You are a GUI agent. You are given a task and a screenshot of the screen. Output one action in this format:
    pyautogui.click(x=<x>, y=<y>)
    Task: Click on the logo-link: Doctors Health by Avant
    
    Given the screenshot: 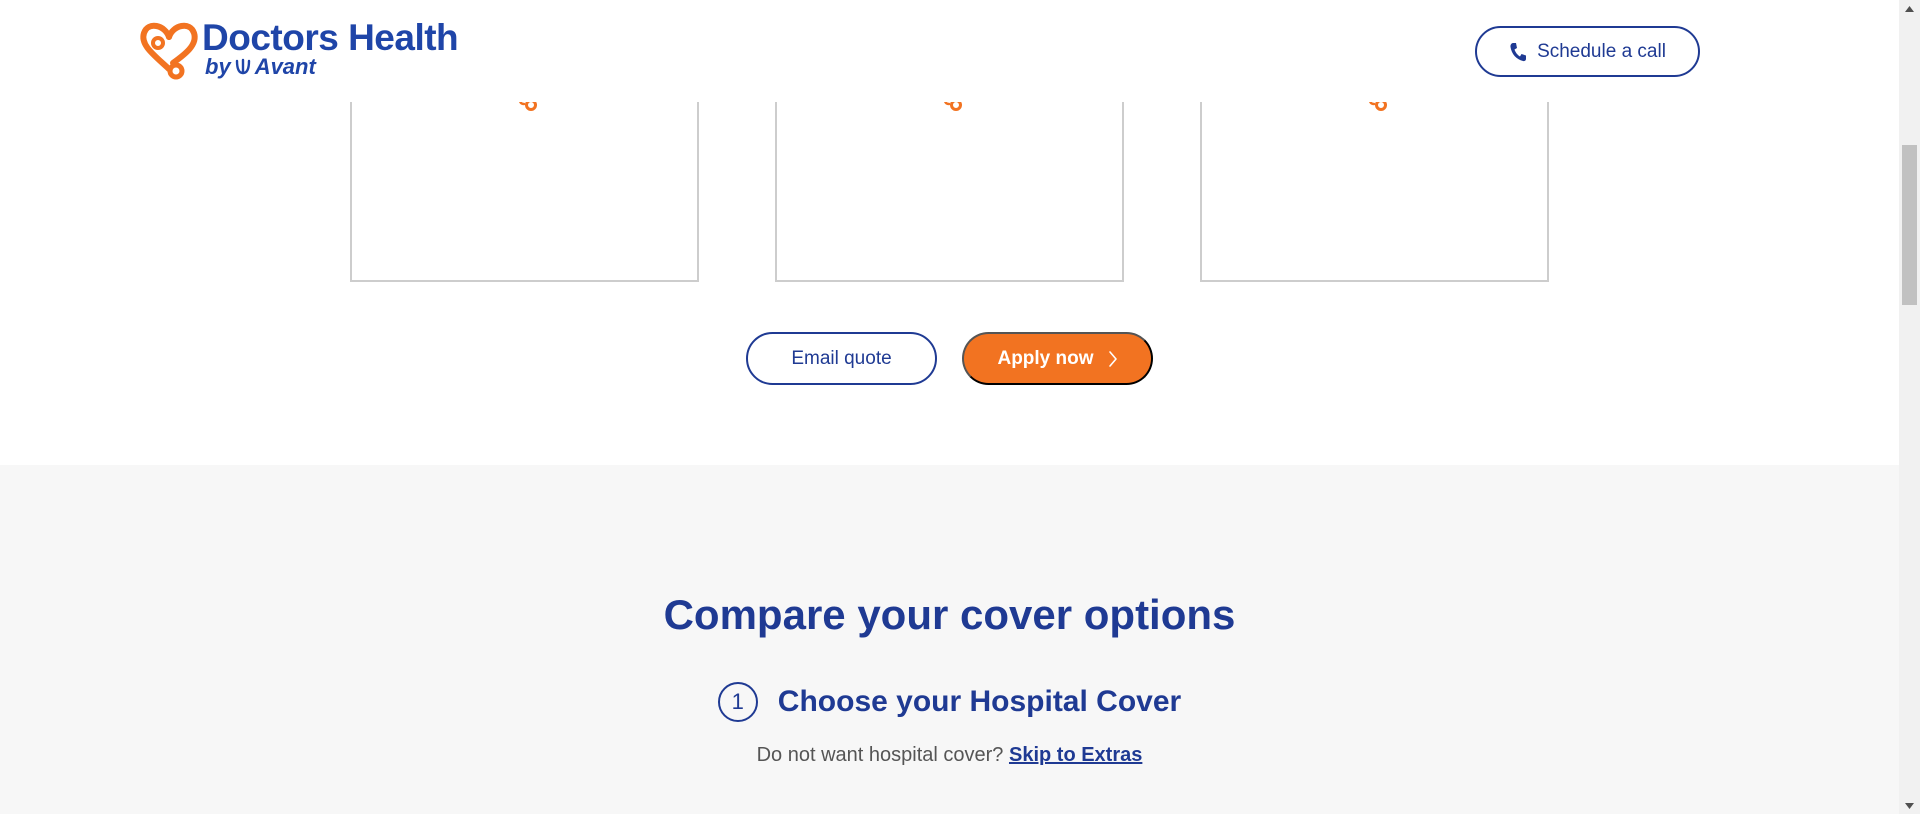 What is the action you would take?
    pyautogui.click(x=303, y=50)
    